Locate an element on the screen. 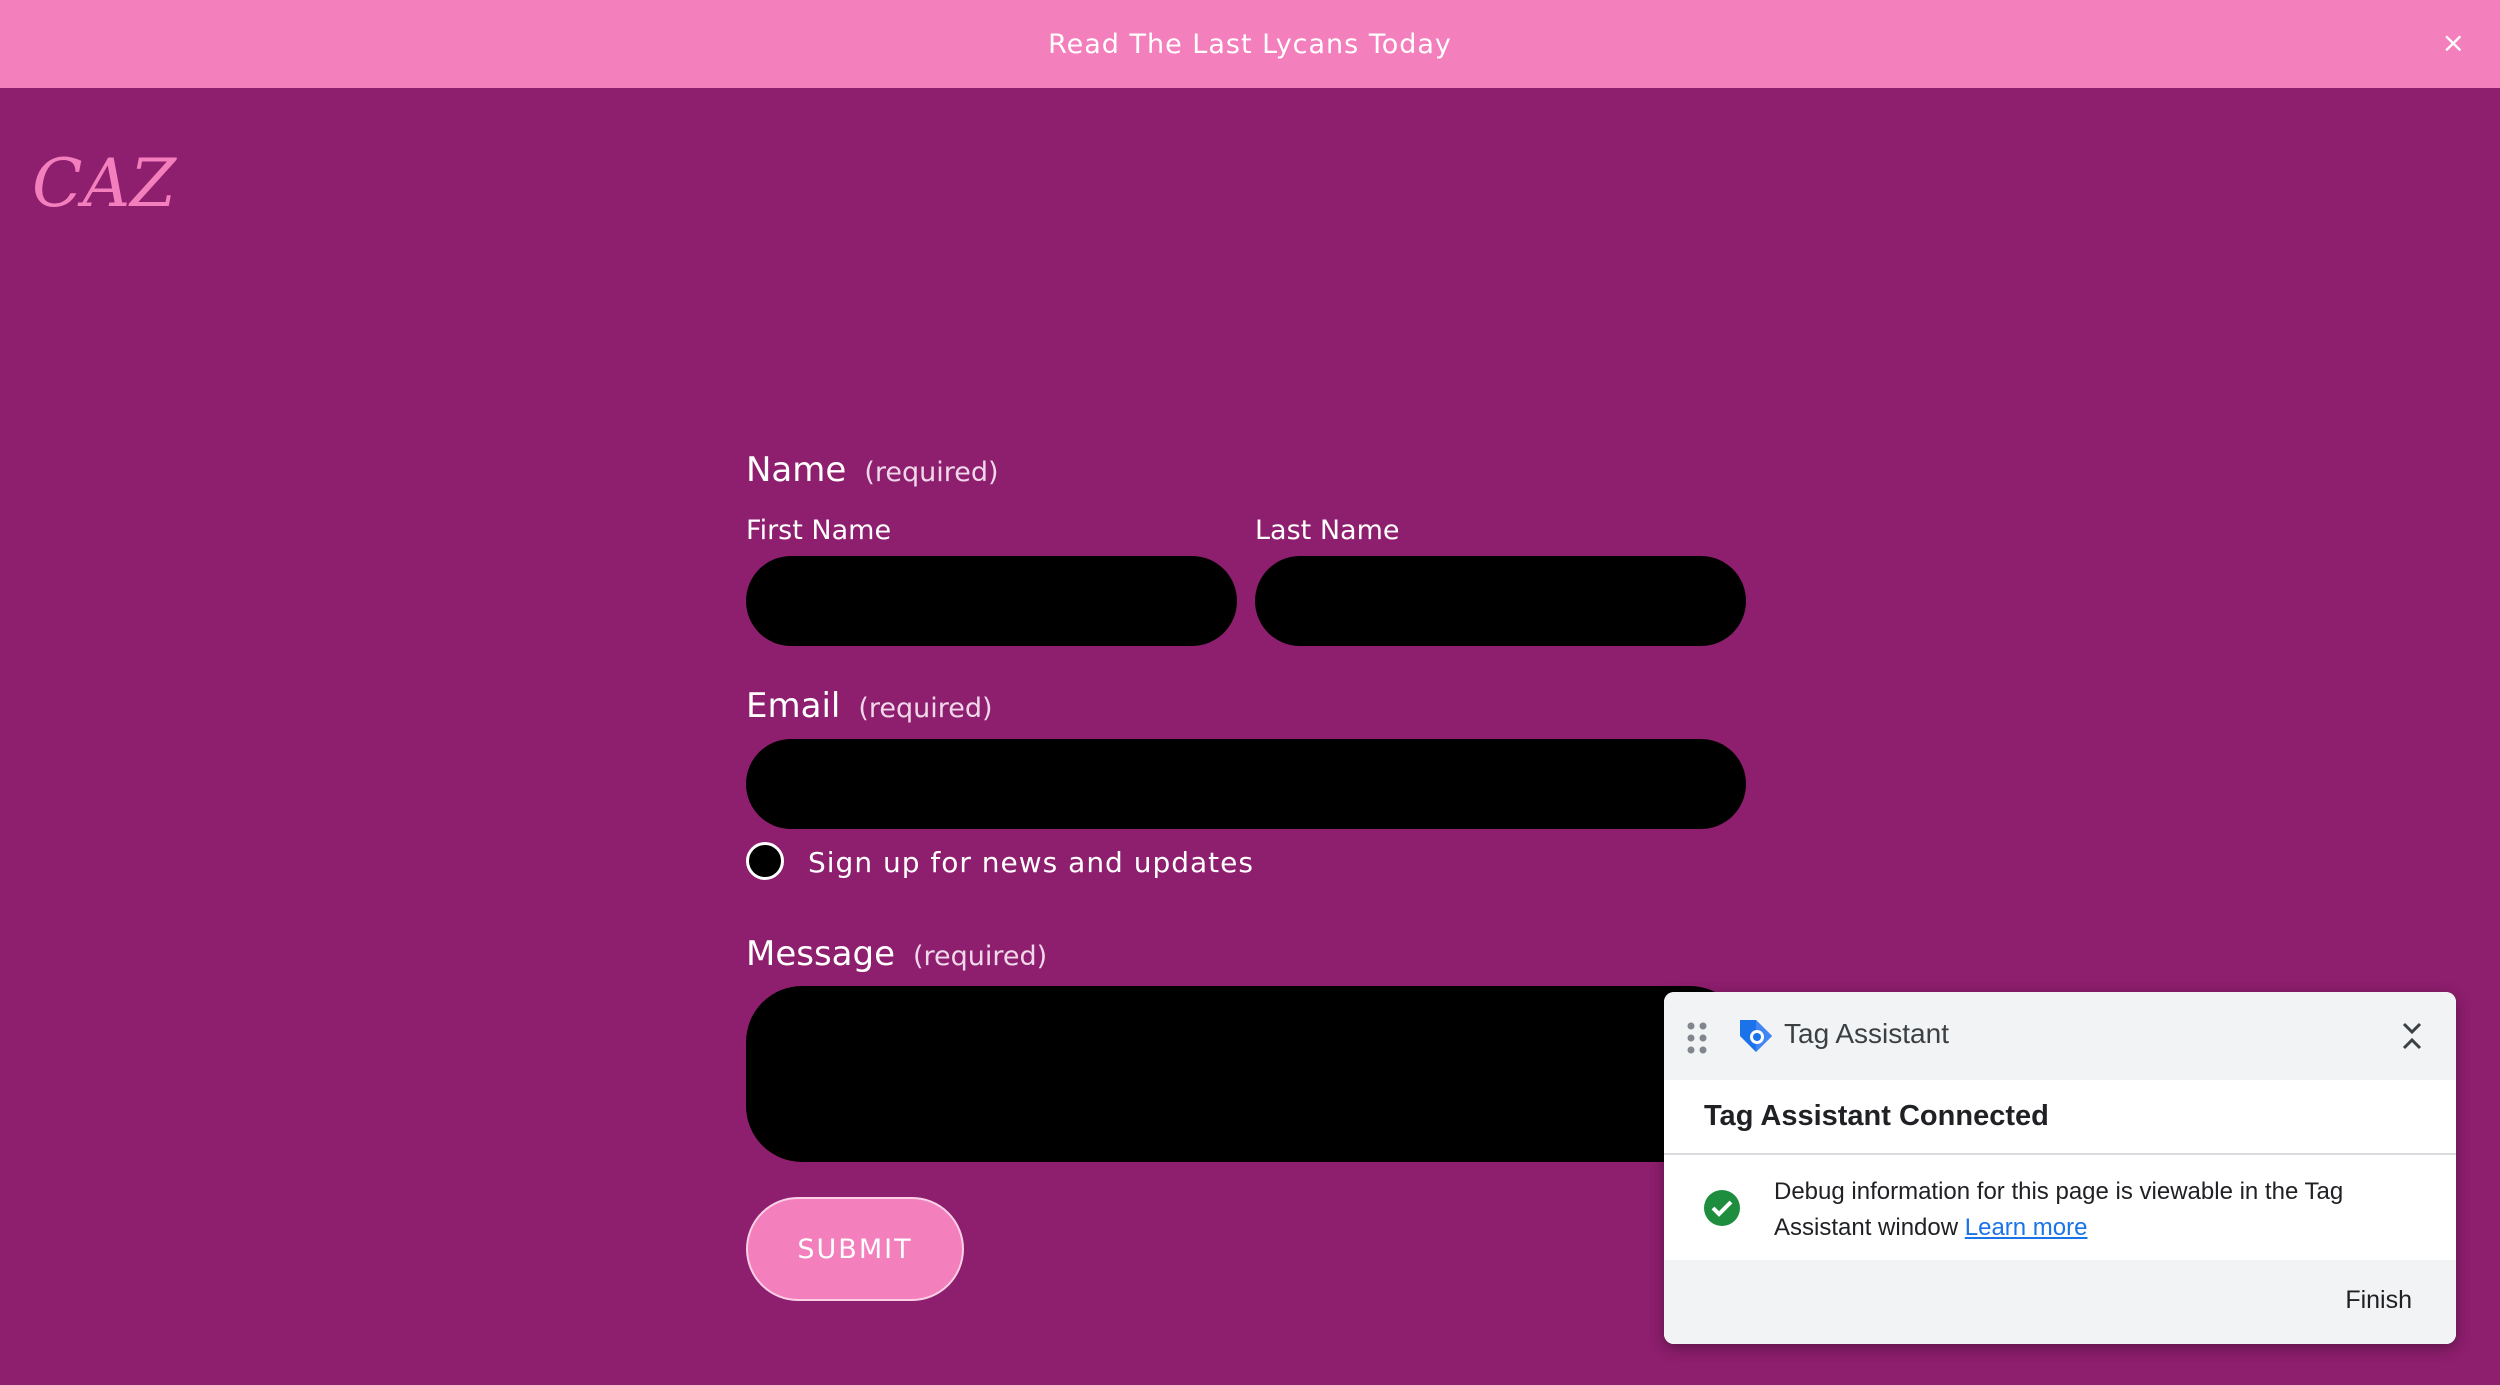 The width and height of the screenshot is (2500, 1385). site-logo: CAZ is located at coordinates (113, 185).